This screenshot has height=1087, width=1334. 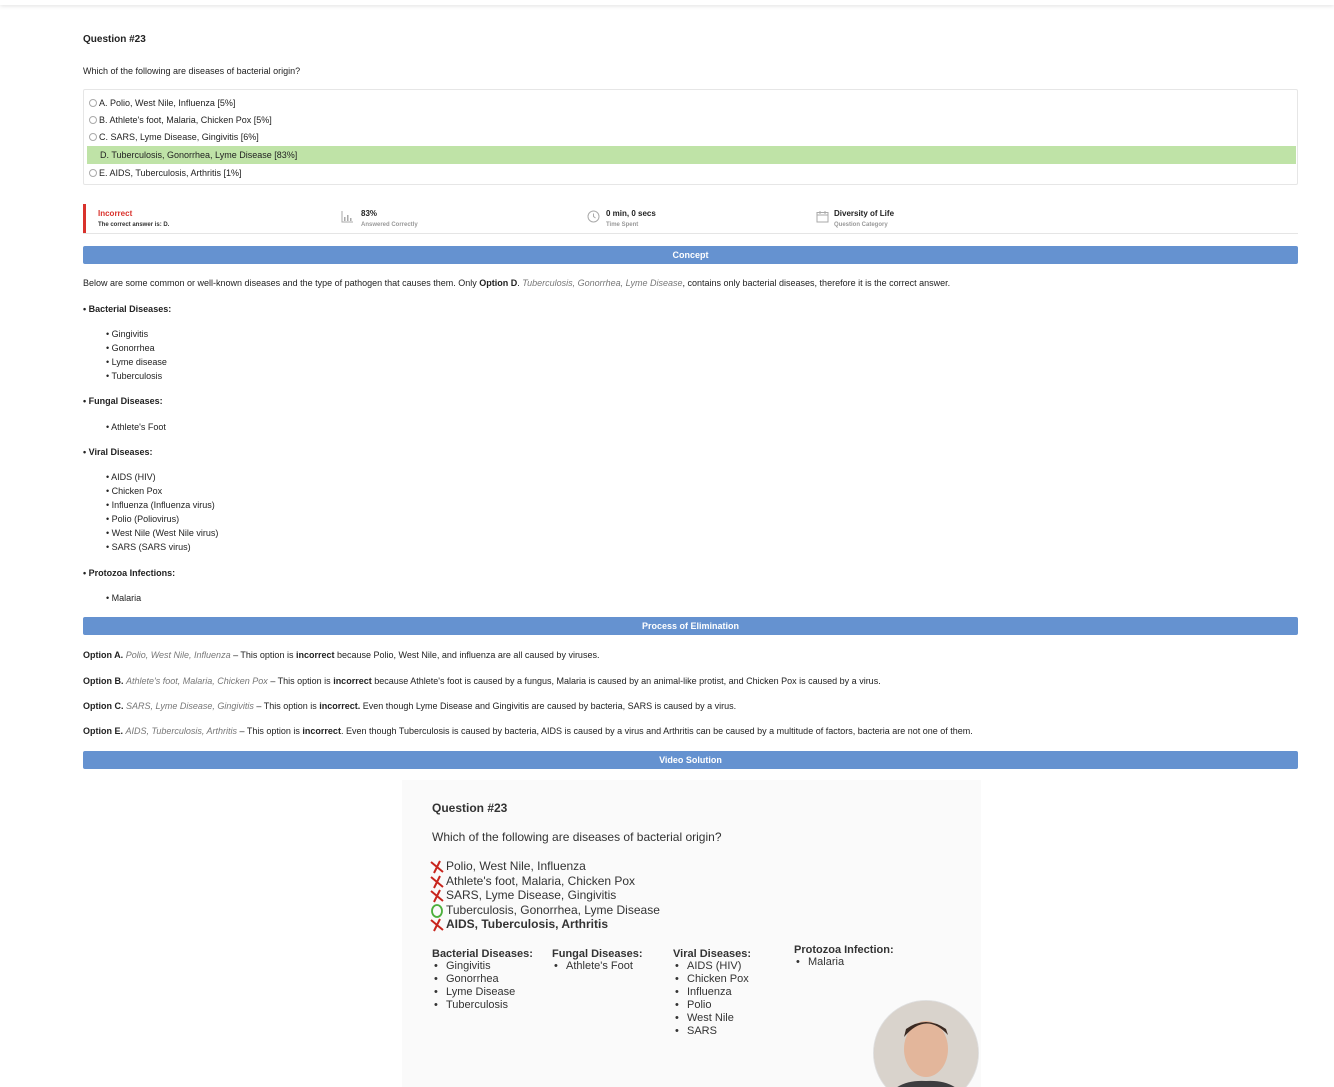 What do you see at coordinates (470, 808) in the screenshot?
I see `video-question-title: Question #23` at bounding box center [470, 808].